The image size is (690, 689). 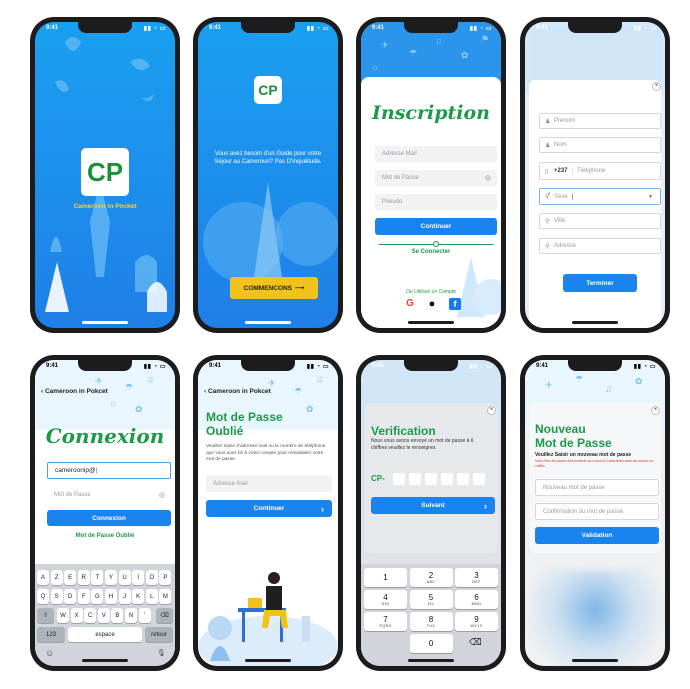 What do you see at coordinates (103, 615) in the screenshot?
I see `key-v: V` at bounding box center [103, 615].